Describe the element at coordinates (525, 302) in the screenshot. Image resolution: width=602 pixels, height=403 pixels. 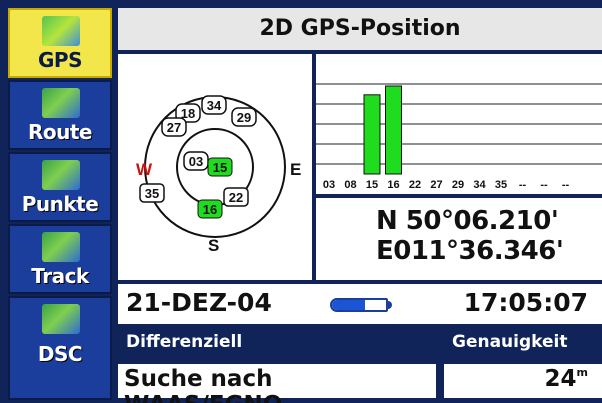
I see `time: 17:05:07` at that location.